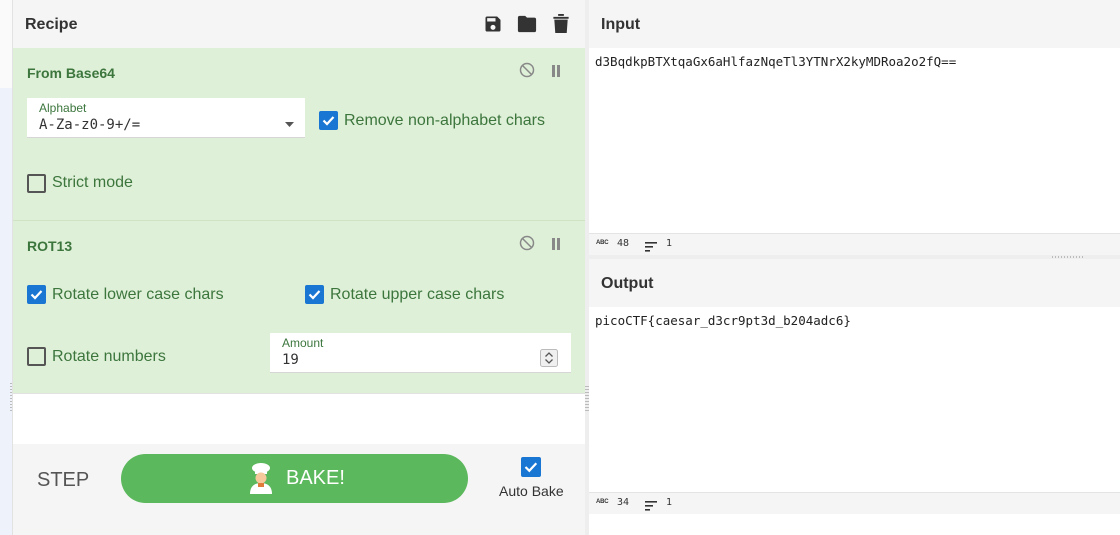 This screenshot has width=1120, height=535. Describe the element at coordinates (92, 182) in the screenshot. I see `strict-mode-label: Strict mode` at that location.